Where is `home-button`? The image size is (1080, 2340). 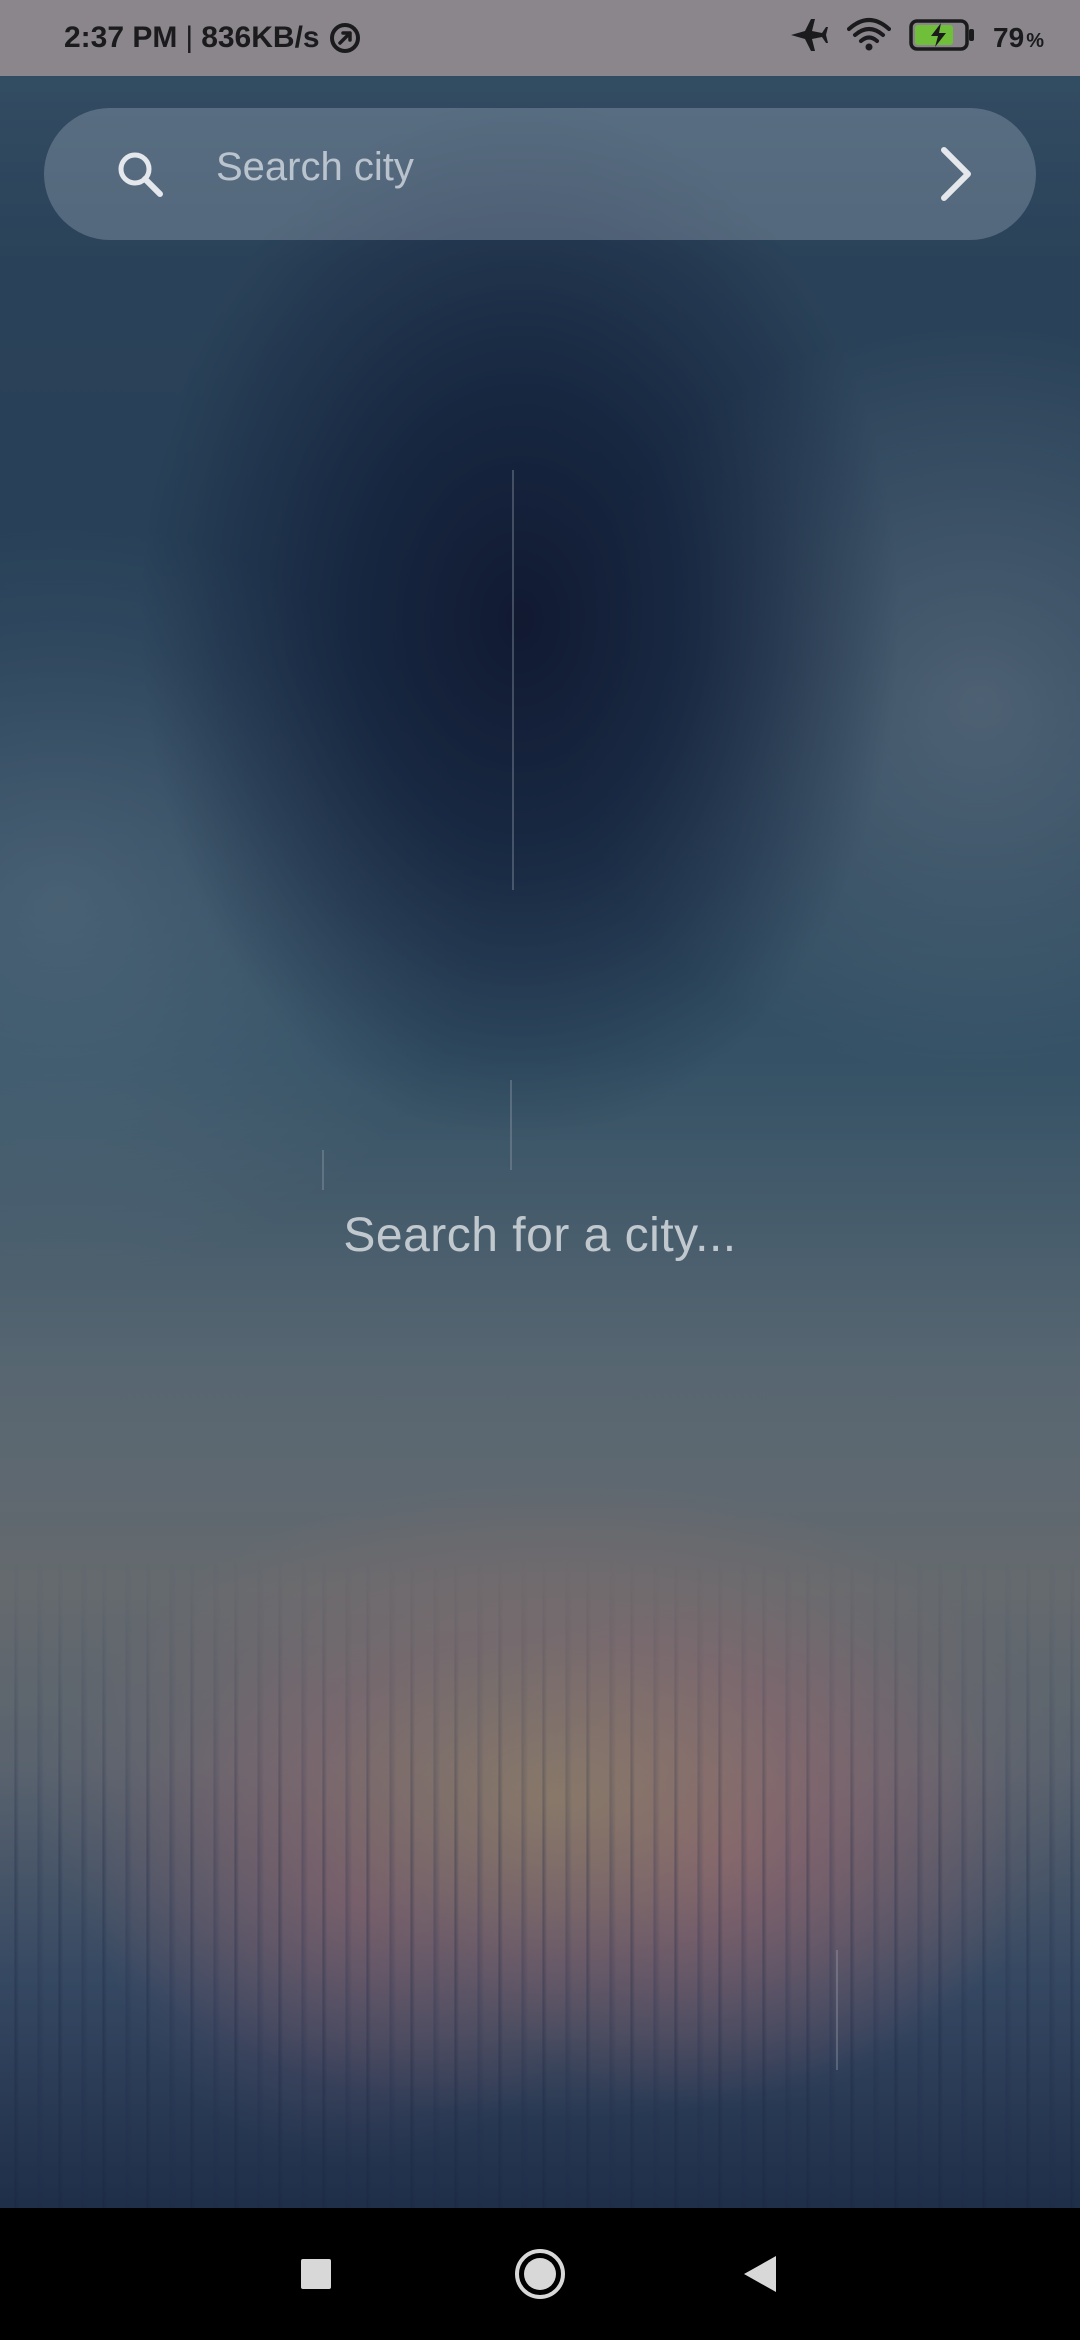
home-button is located at coordinates (540, 2274).